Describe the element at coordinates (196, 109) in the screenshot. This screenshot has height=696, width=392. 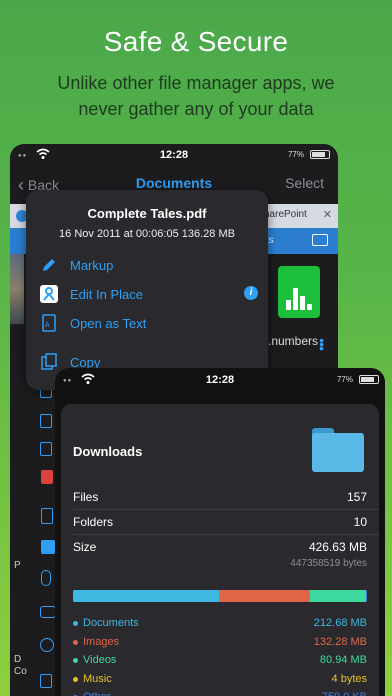
I see `hero-subtitle-line2: never gather any of your data` at that location.